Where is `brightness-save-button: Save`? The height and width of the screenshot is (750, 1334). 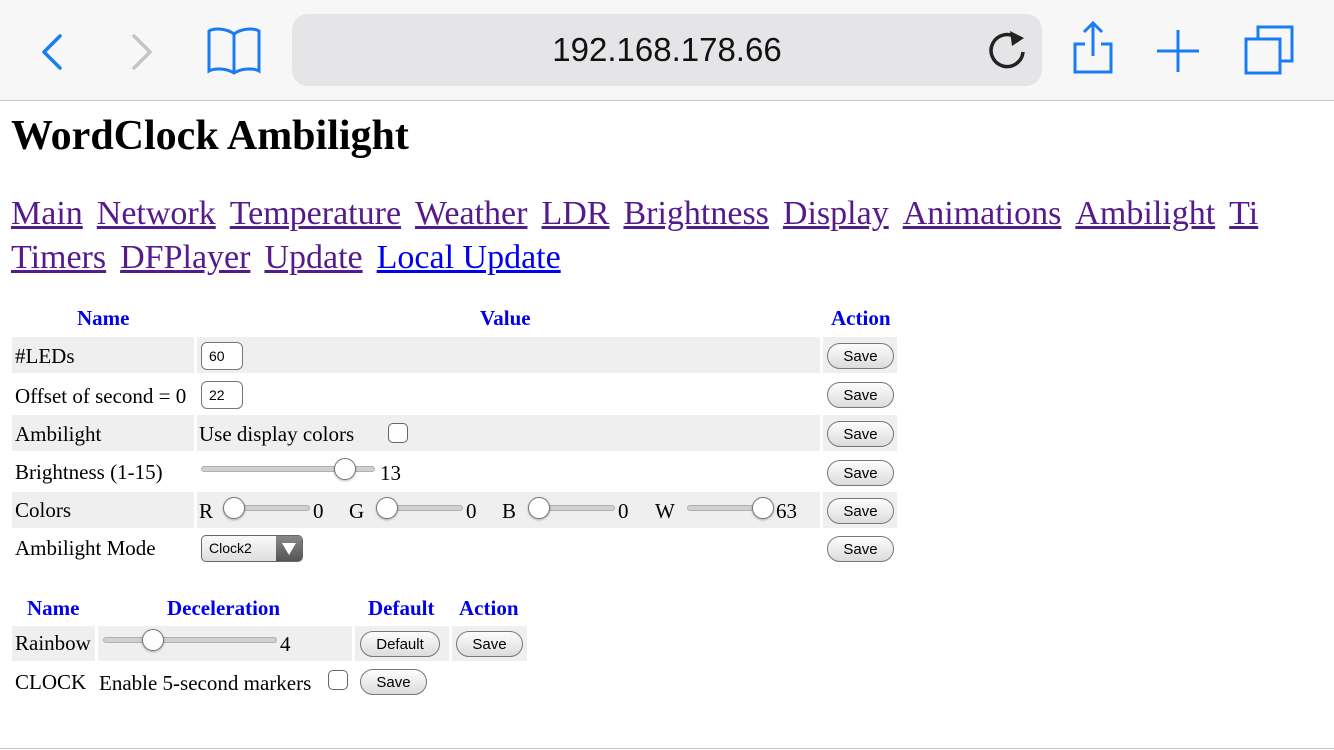
brightness-save-button: Save is located at coordinates (860, 473).